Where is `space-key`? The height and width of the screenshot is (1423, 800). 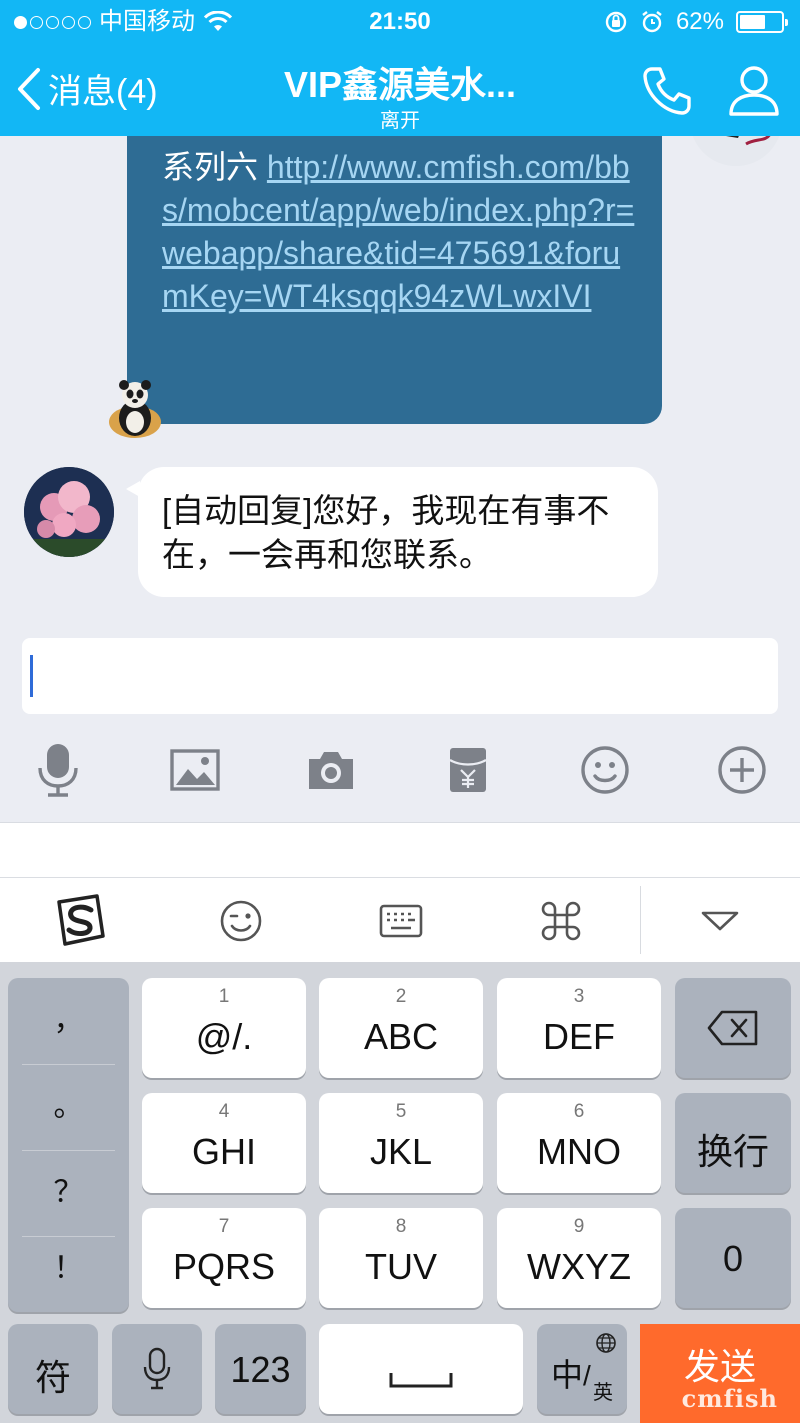
space-key is located at coordinates (421, 1369).